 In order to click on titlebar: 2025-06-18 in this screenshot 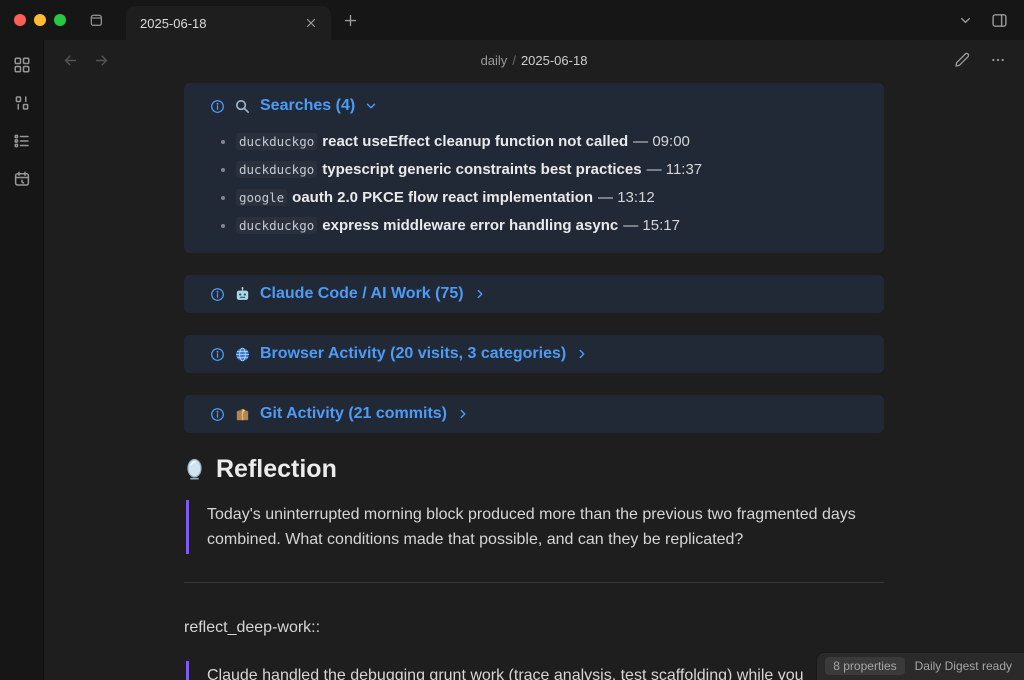, I will do `click(512, 20)`.